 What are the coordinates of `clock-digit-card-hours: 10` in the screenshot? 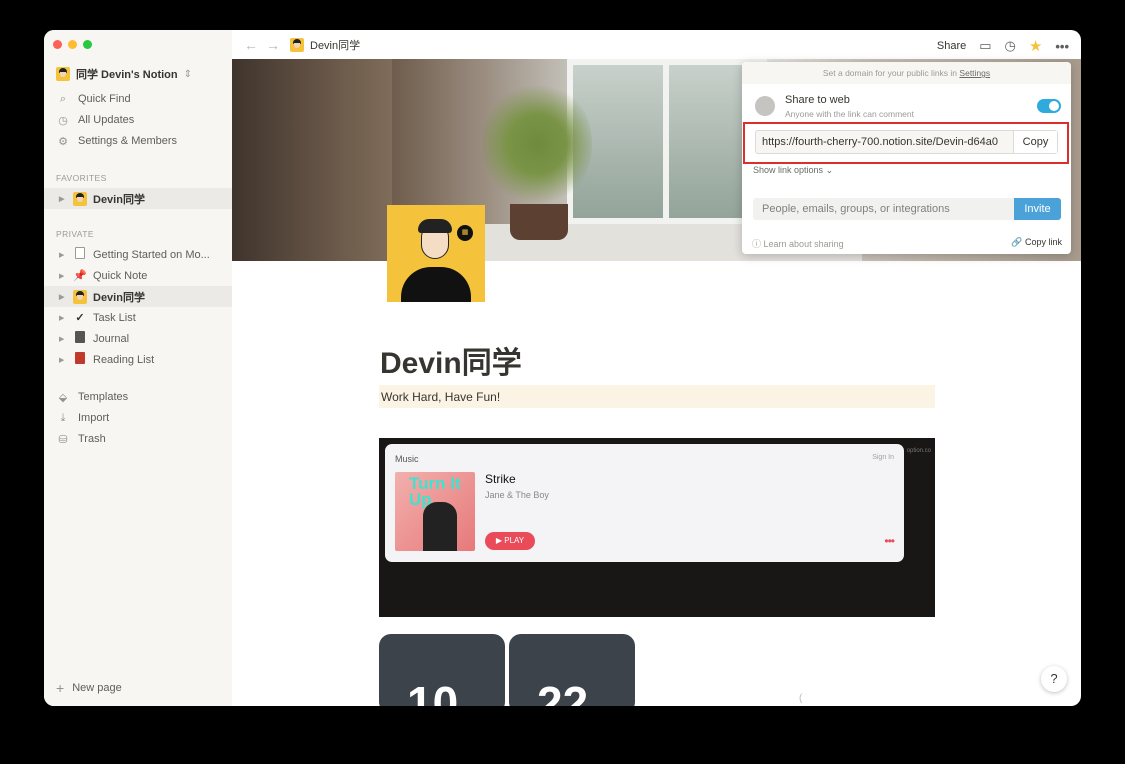 It's located at (442, 670).